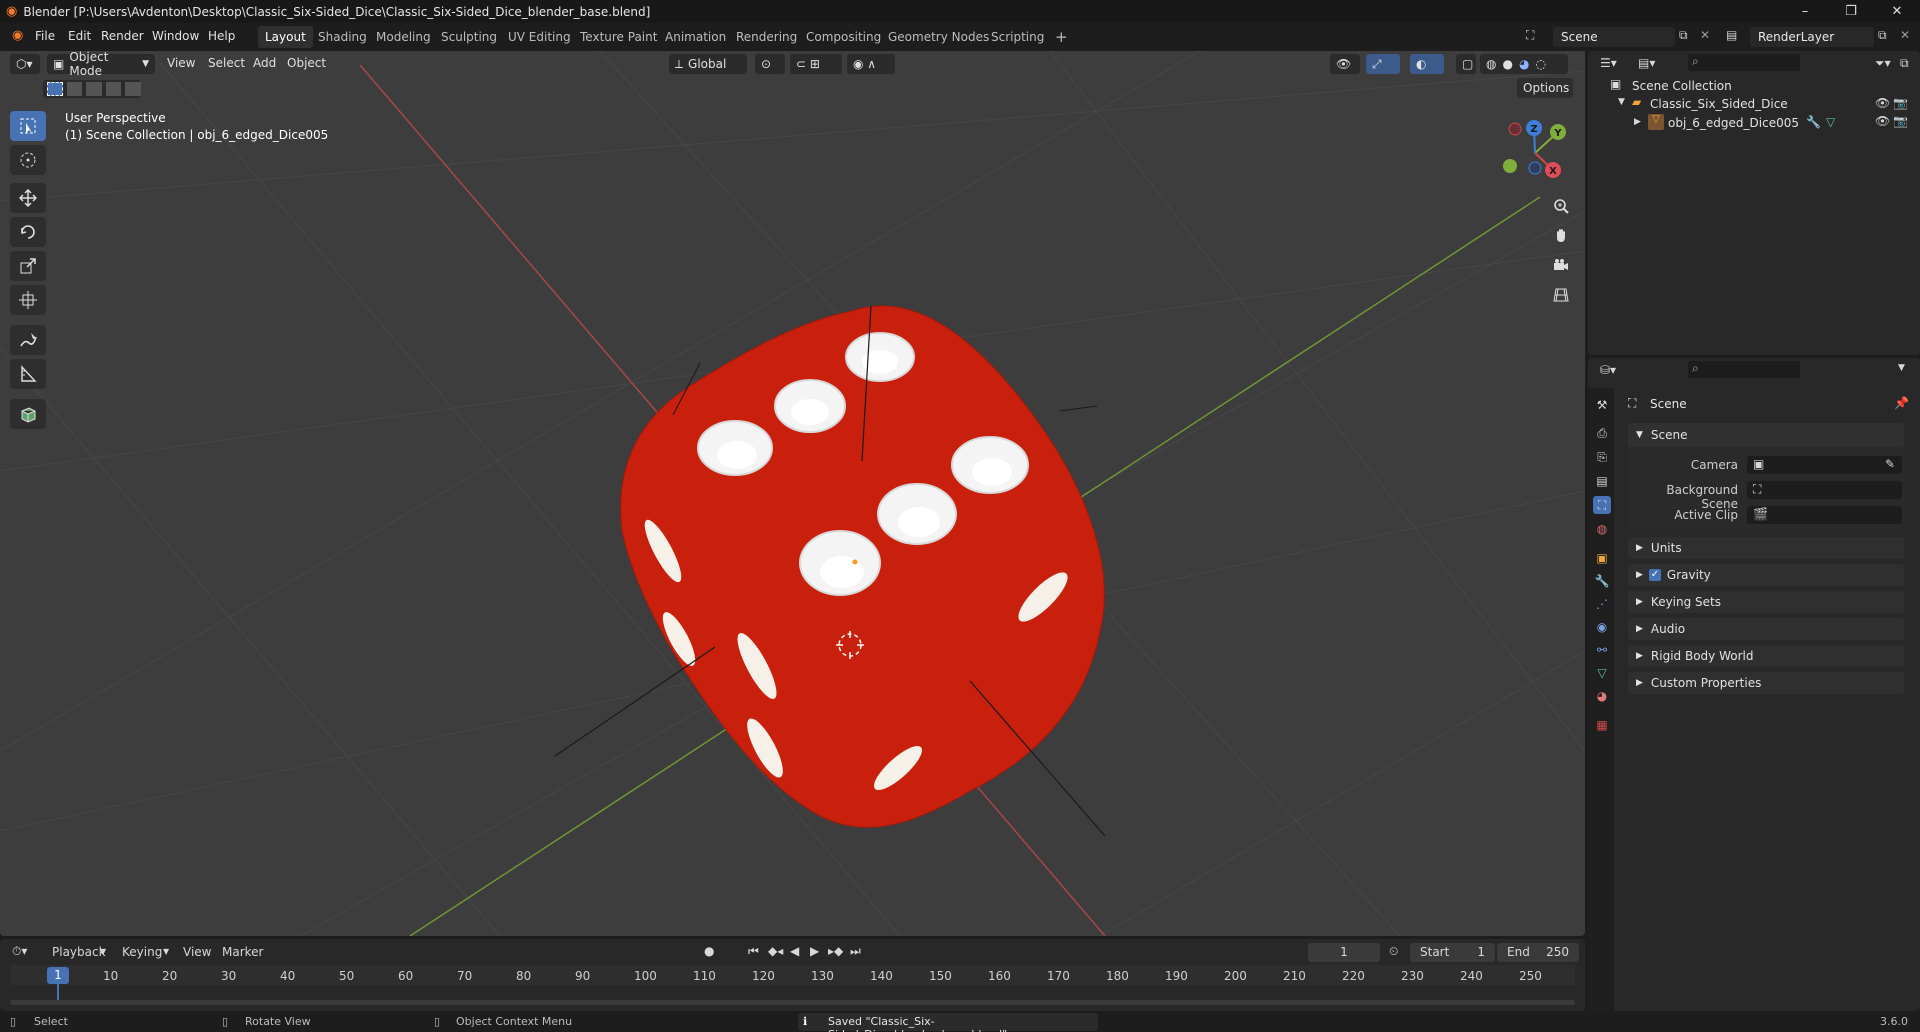 The image size is (1920, 1032). What do you see at coordinates (1017, 37) in the screenshot?
I see `tab-scripting: Scripting` at bounding box center [1017, 37].